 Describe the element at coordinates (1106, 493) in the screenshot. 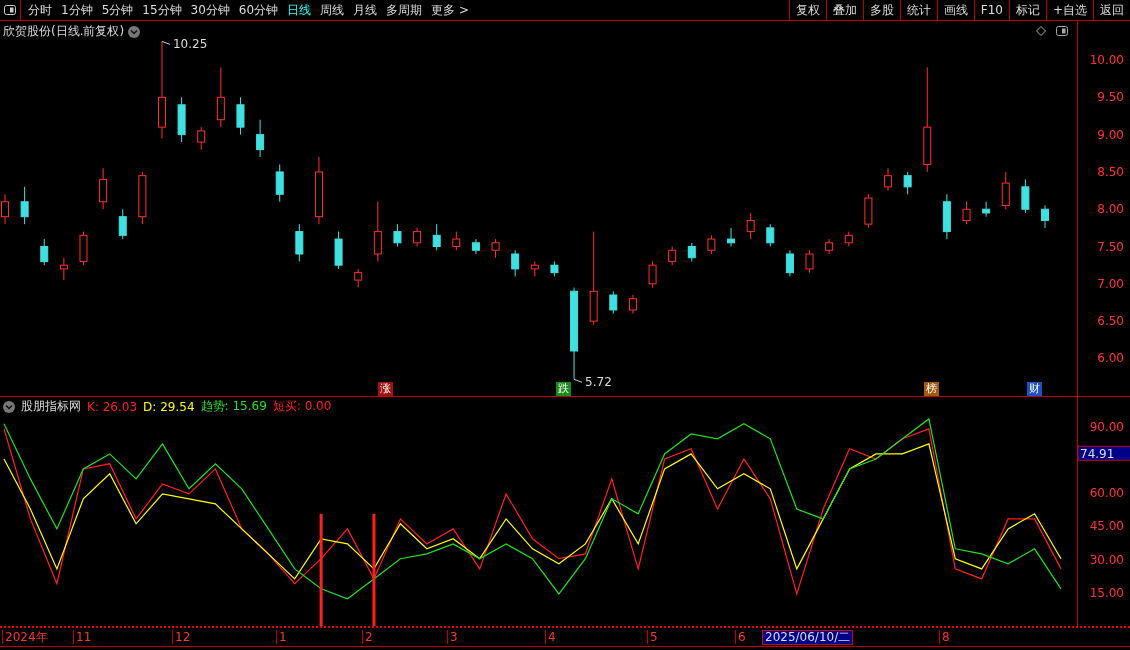

I see `indicator-axis-label: 60.00` at that location.